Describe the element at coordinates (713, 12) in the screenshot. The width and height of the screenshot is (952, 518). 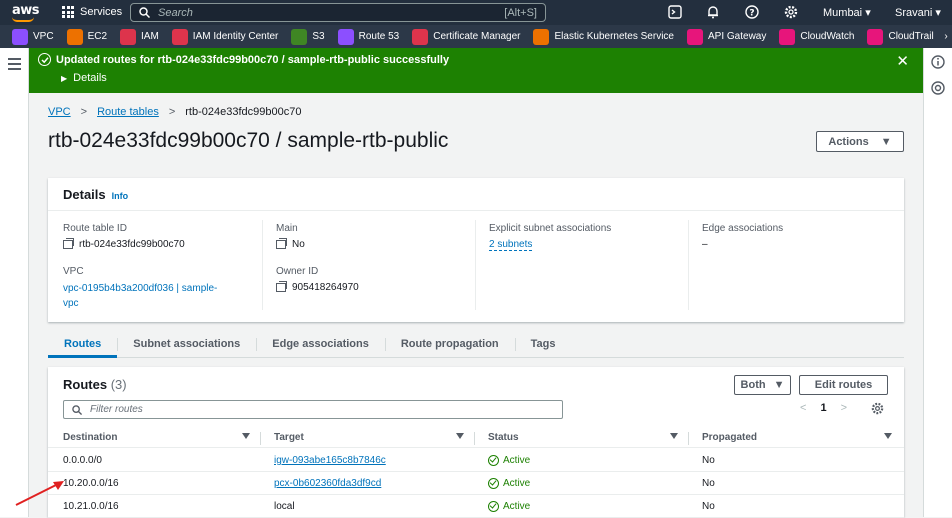
I see `notifications-bell-icon` at that location.